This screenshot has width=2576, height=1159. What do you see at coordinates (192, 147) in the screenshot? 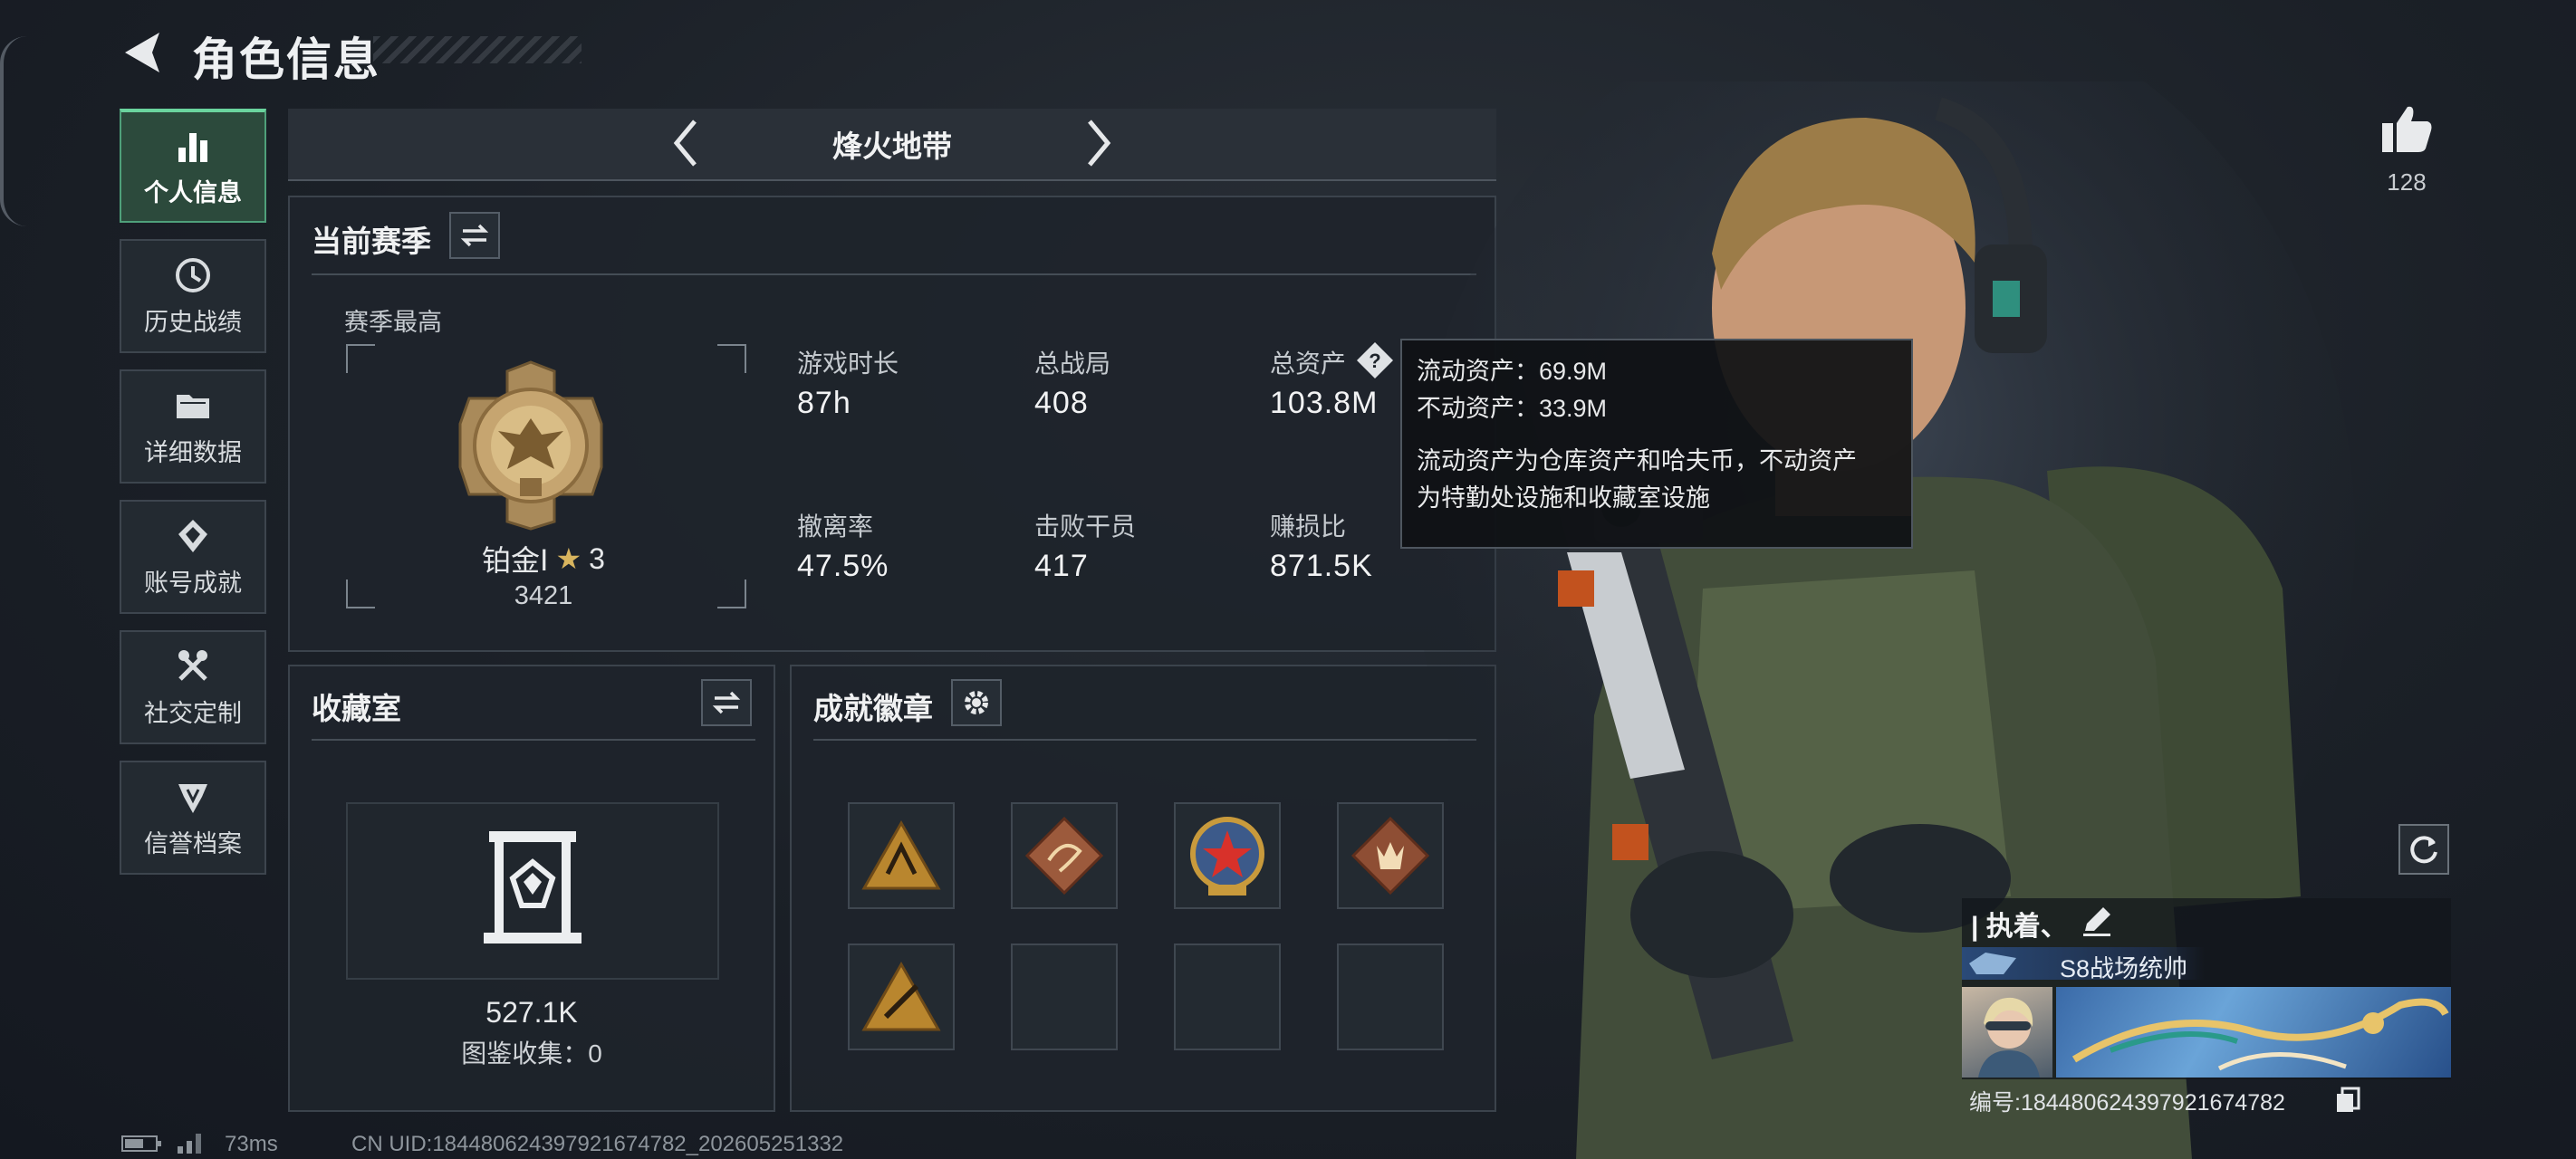
I see `bar-chart-icon` at bounding box center [192, 147].